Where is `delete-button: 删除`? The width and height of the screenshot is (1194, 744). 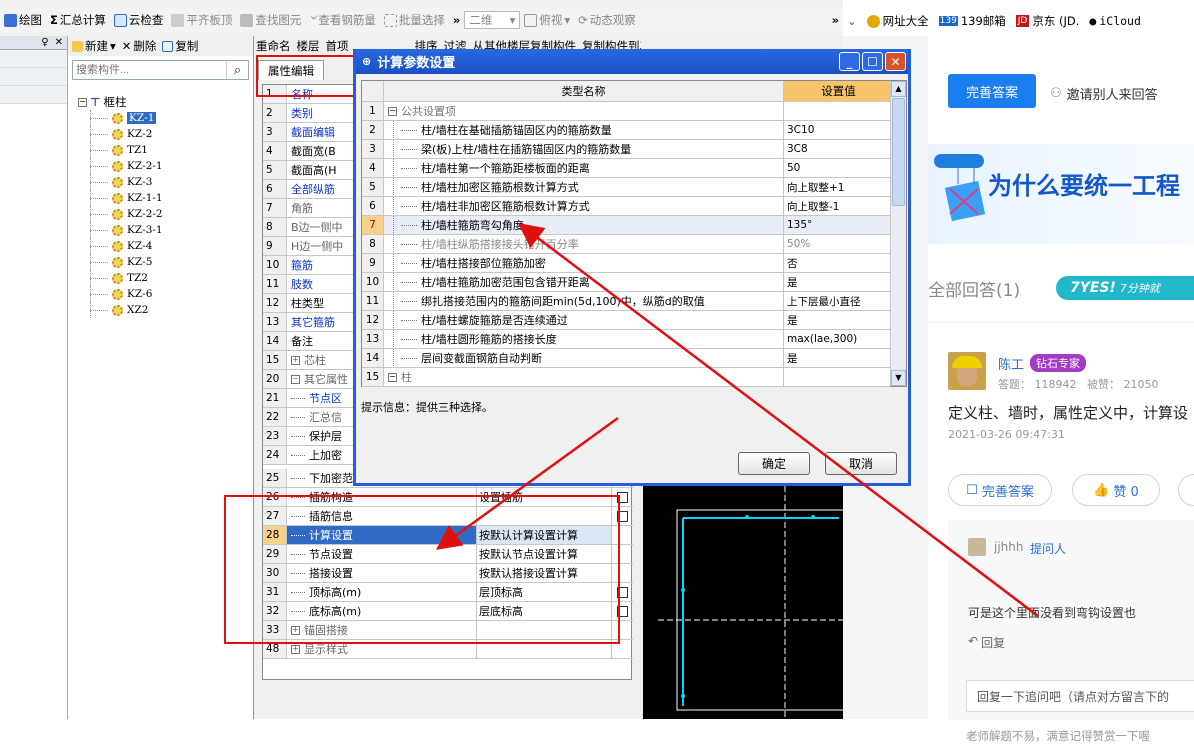
delete-button: 删除 is located at coordinates (144, 46).